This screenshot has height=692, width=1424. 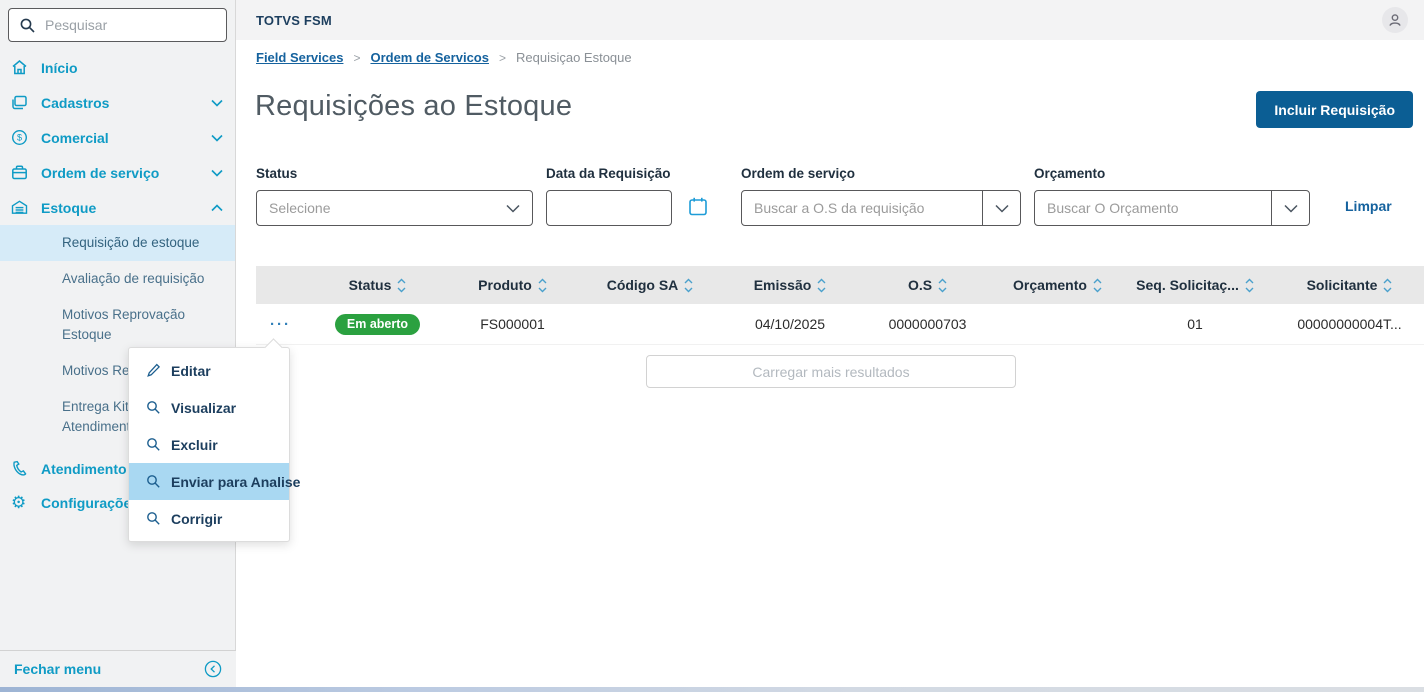 I want to click on collapse-menu-label: Fechar menu, so click(x=58, y=669).